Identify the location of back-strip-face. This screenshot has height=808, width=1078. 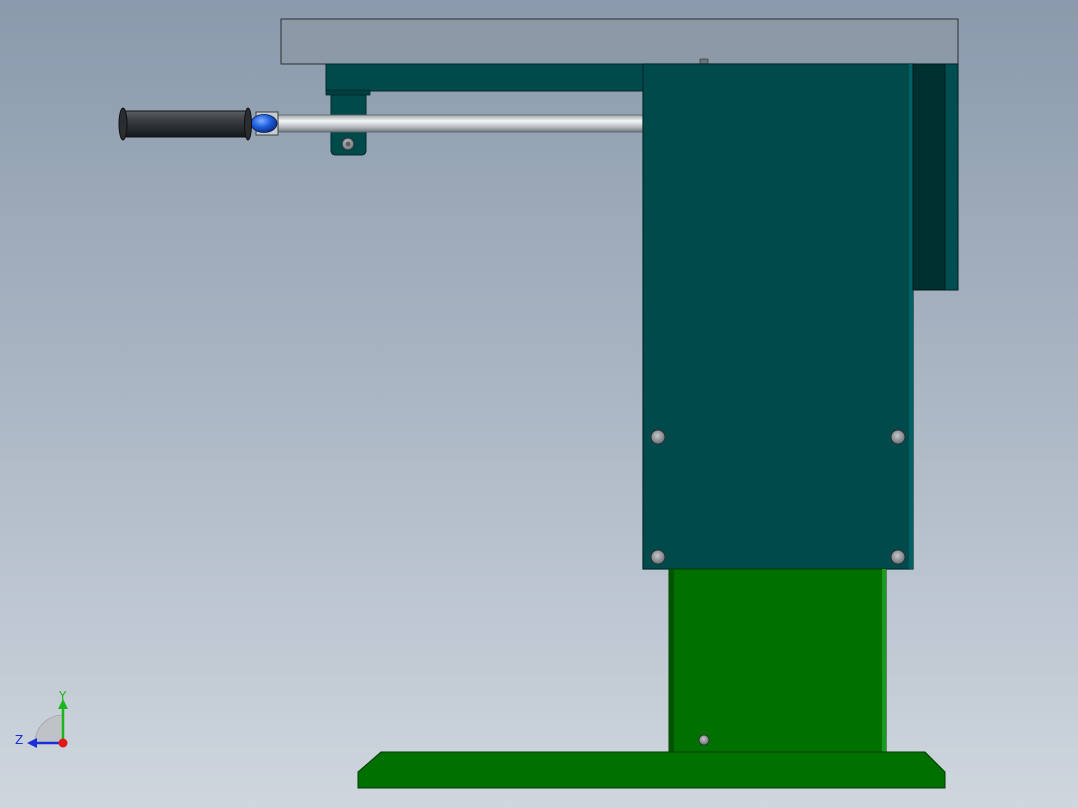
(951, 177).